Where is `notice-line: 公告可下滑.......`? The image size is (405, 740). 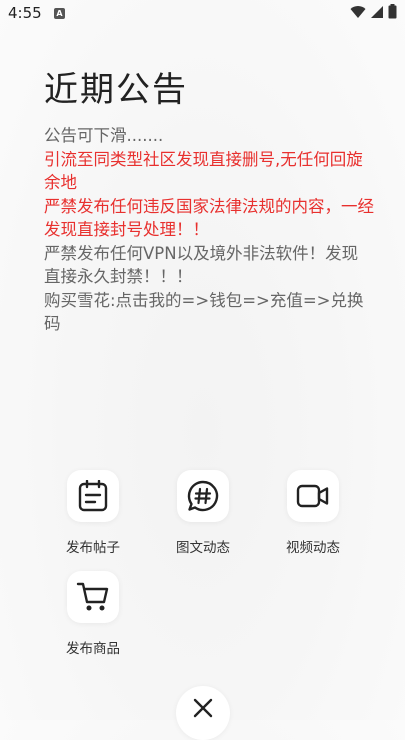 notice-line: 公告可下滑....... is located at coordinates (104, 135).